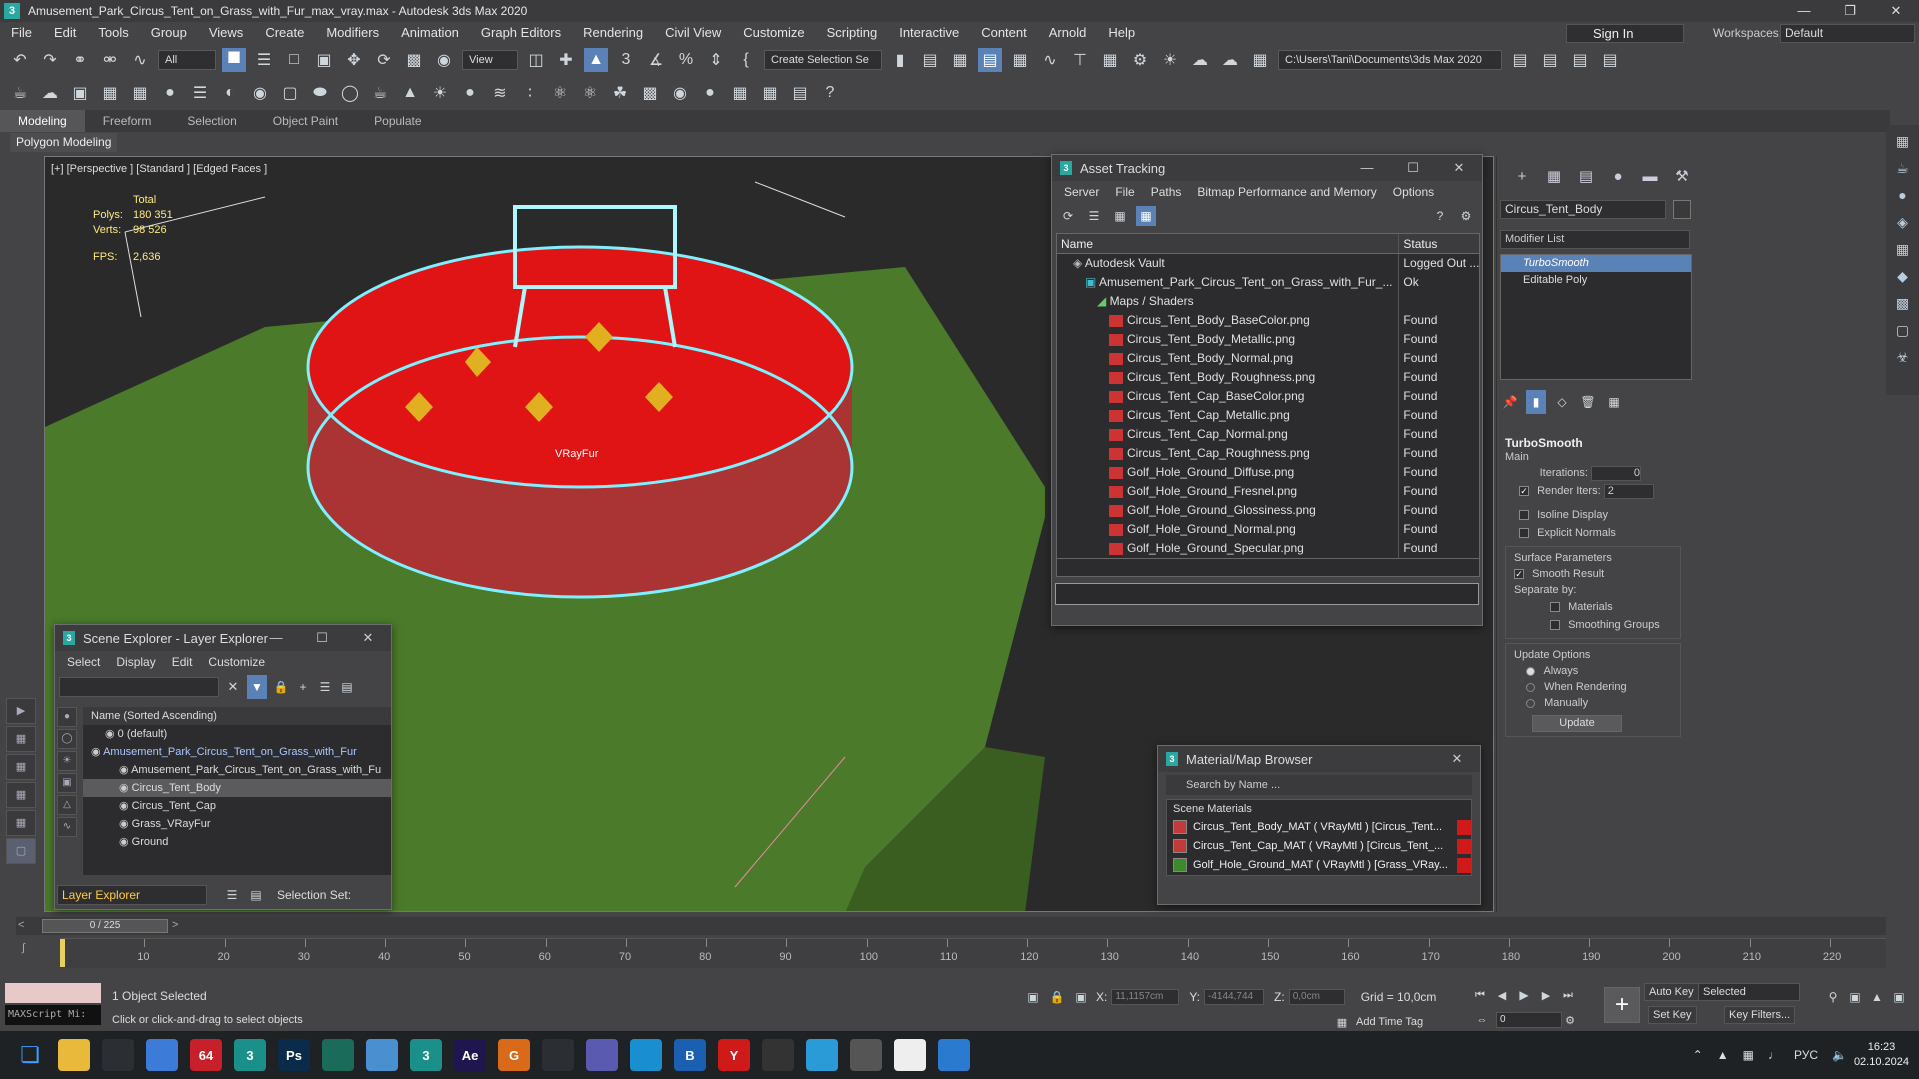 This screenshot has width=1919, height=1079. What do you see at coordinates (690, 1055) in the screenshot?
I see `app-blue-icon: B` at bounding box center [690, 1055].